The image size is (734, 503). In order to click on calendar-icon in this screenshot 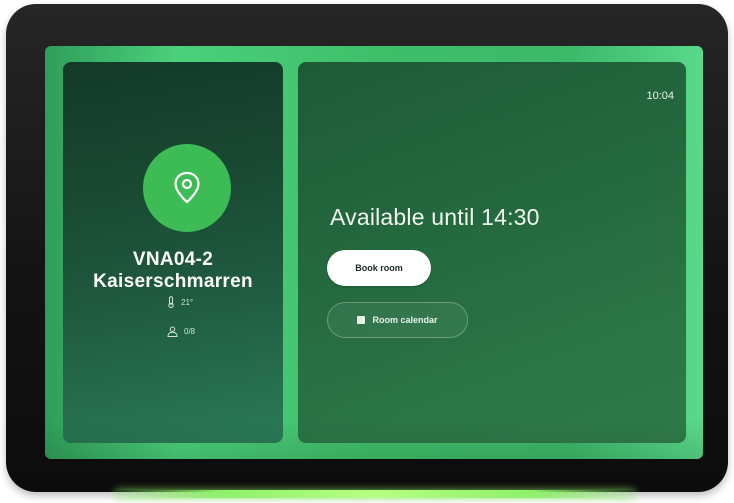, I will do `click(361, 320)`.